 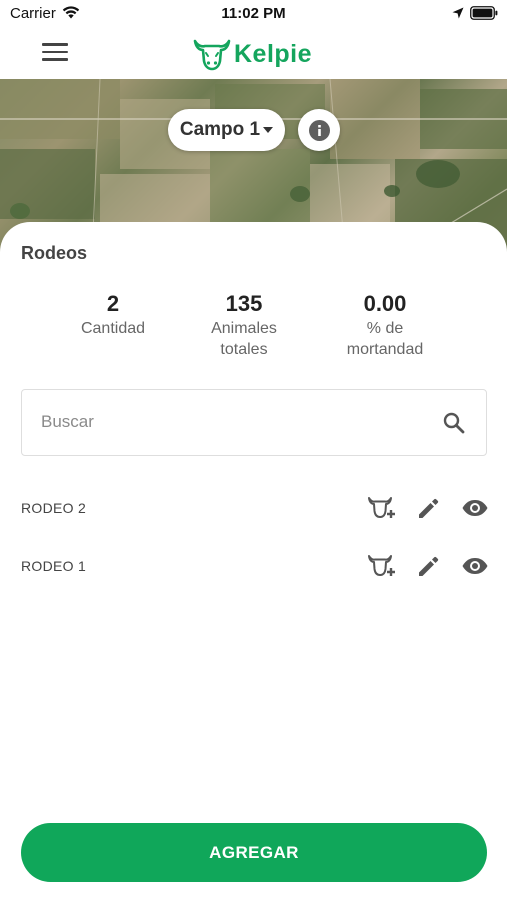 What do you see at coordinates (113, 303) in the screenshot?
I see `stat-value: 2` at bounding box center [113, 303].